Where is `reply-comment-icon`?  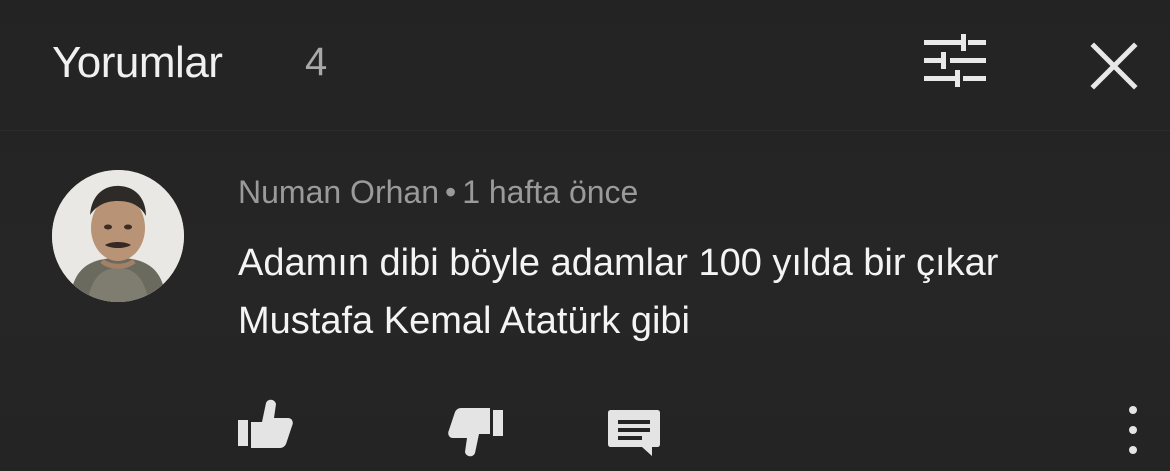 reply-comment-icon is located at coordinates (634, 433).